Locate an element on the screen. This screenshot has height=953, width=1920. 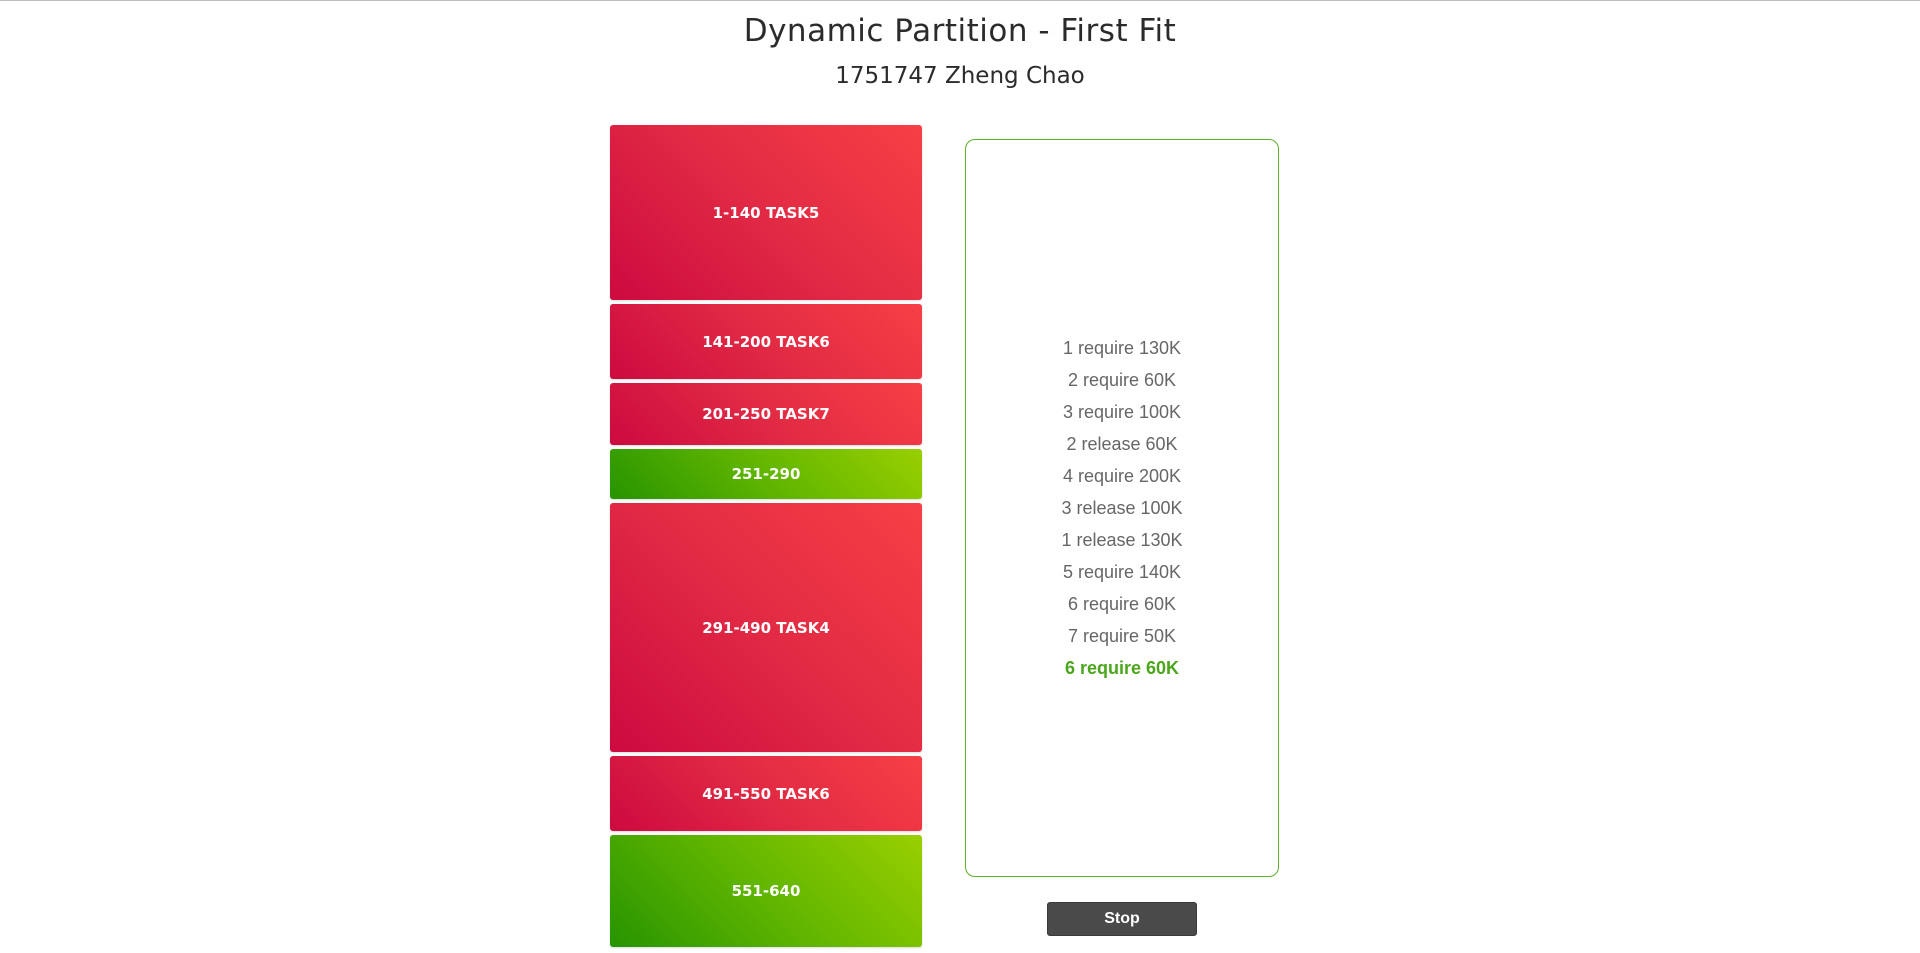
log-entry: 6 require 60K is located at coordinates (1122, 604).